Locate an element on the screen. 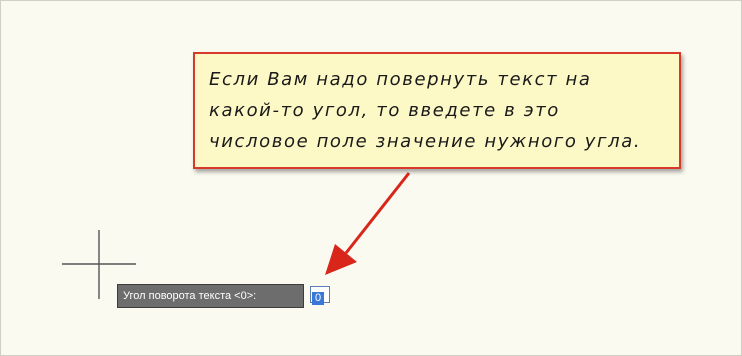 The height and width of the screenshot is (356, 742). rotation-angle-input: 0 is located at coordinates (320, 295).